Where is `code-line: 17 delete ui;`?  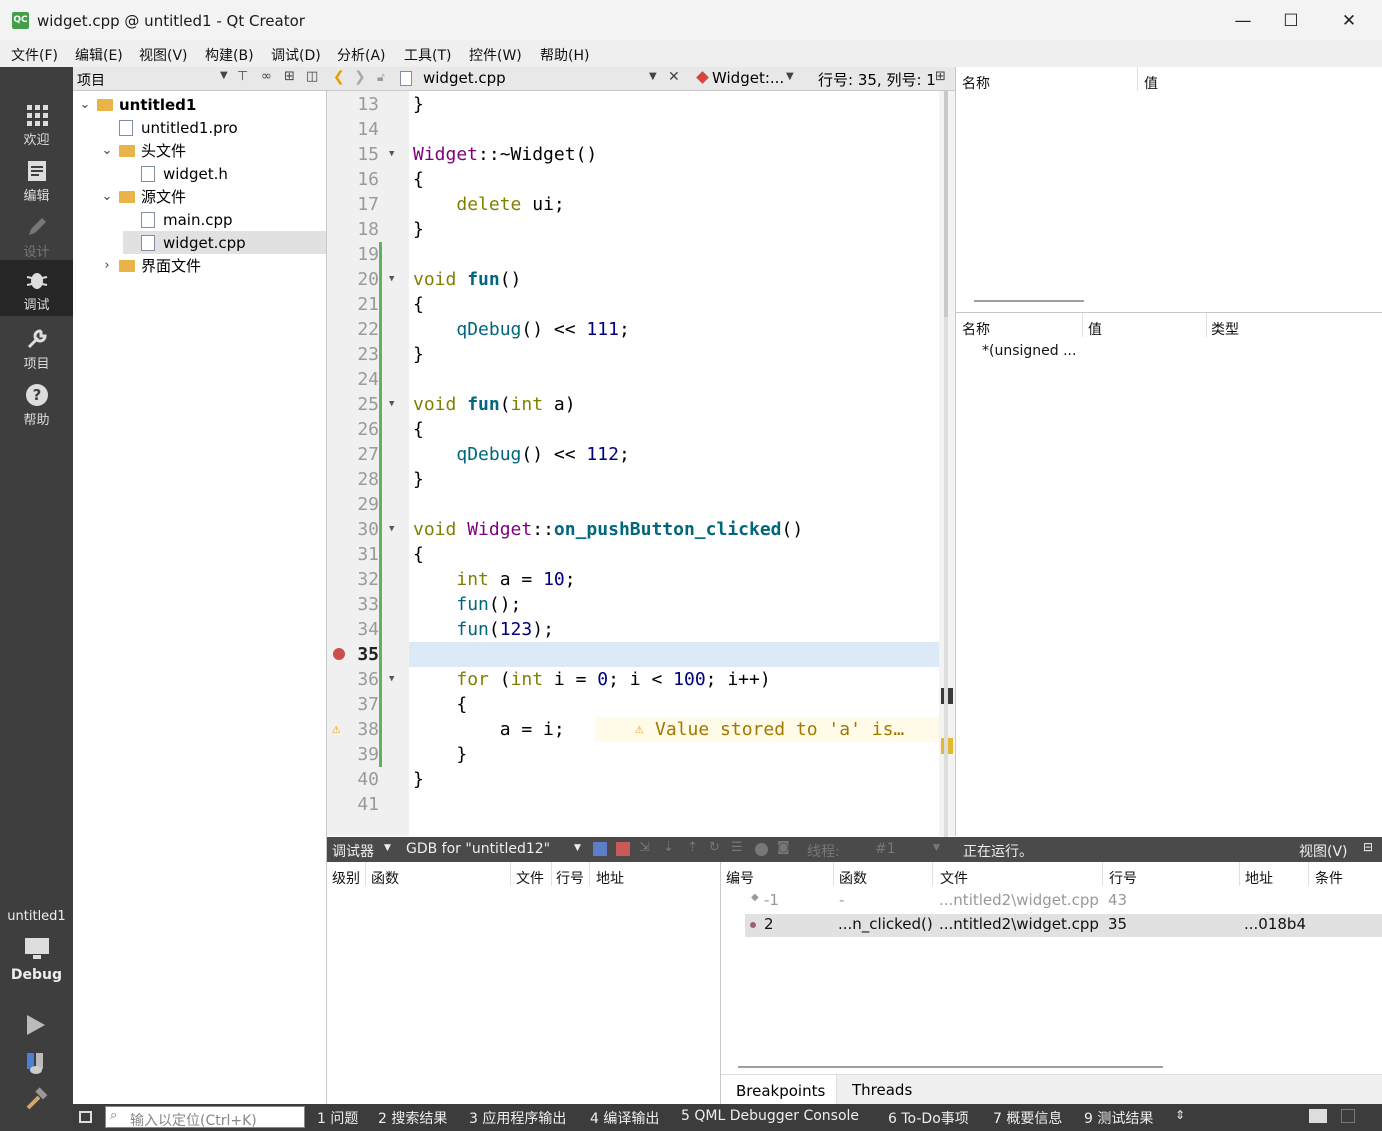 code-line: 17 delete ui; is located at coordinates (633, 204).